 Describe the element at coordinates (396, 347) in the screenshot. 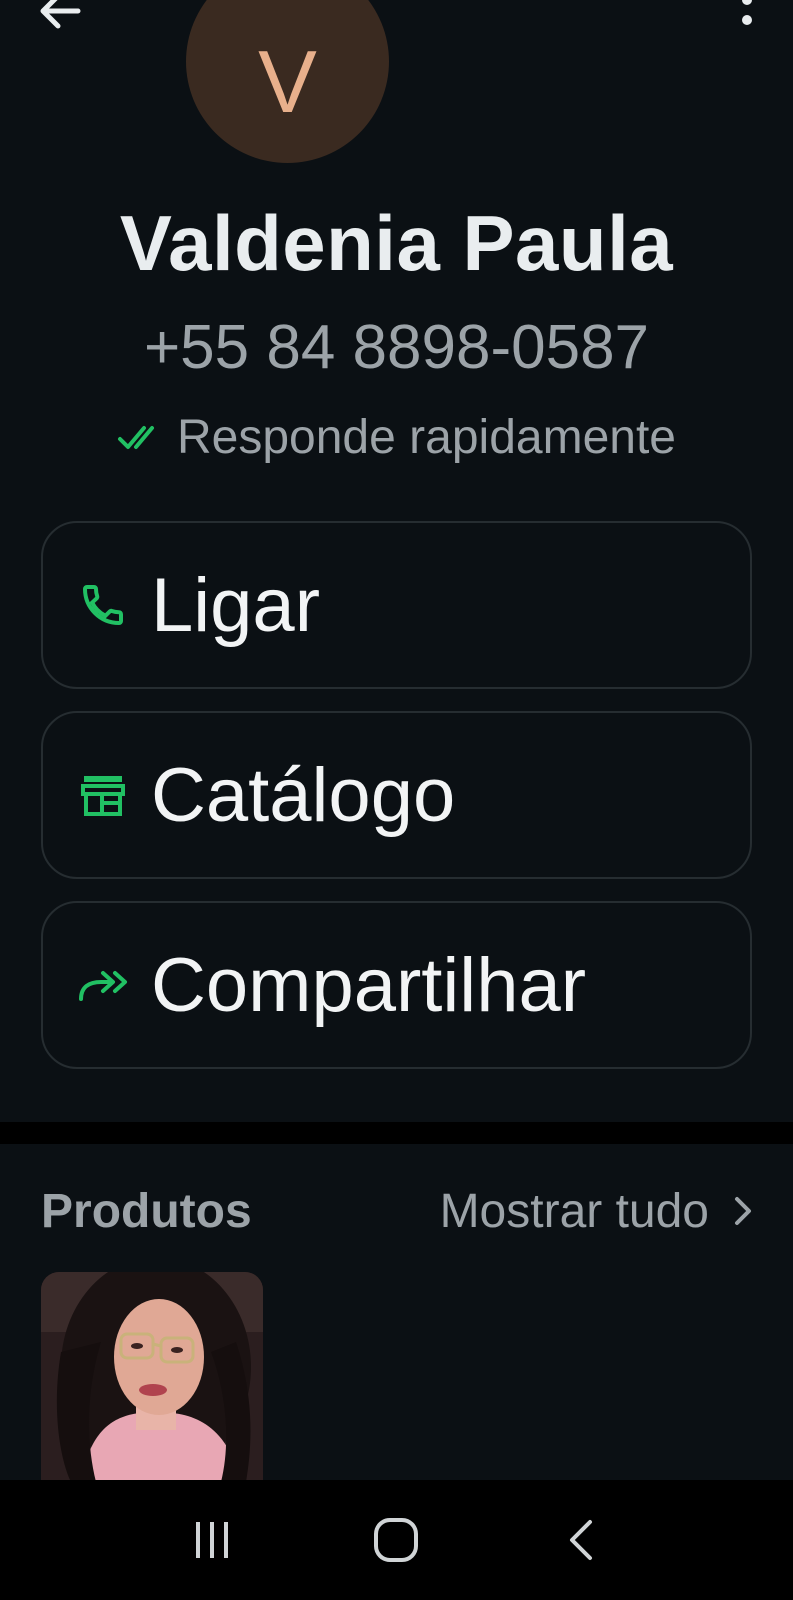

I see `contact-phone: +55 84 8898-0587` at that location.